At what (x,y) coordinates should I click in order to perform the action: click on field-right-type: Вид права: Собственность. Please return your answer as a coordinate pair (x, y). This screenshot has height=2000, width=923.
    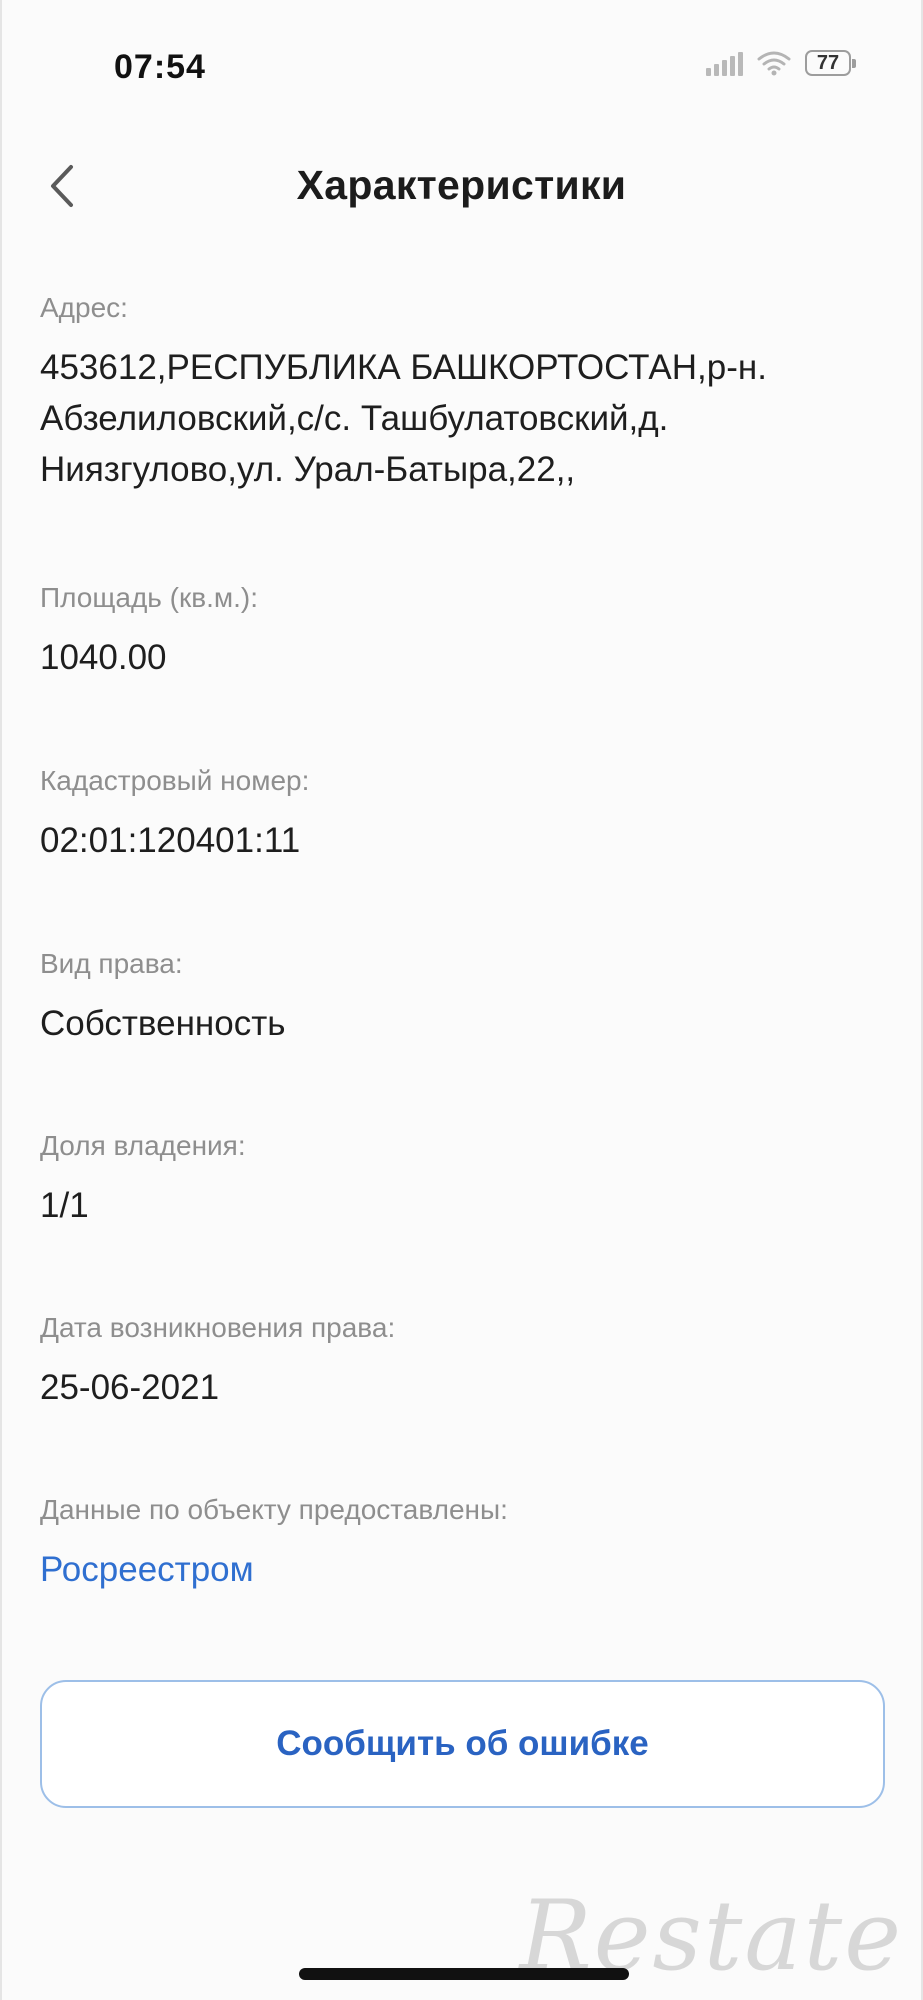
    Looking at the image, I should click on (461, 997).